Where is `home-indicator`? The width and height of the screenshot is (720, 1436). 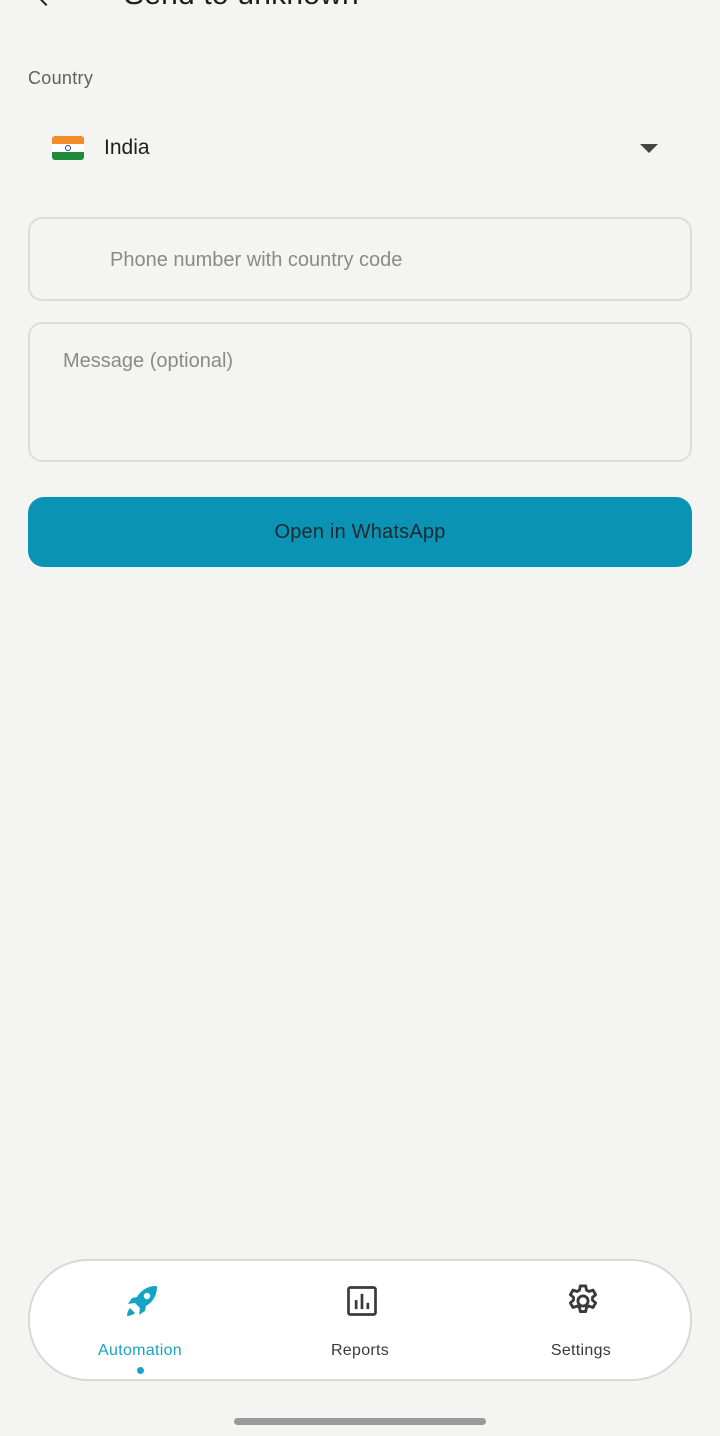
home-indicator is located at coordinates (360, 1421).